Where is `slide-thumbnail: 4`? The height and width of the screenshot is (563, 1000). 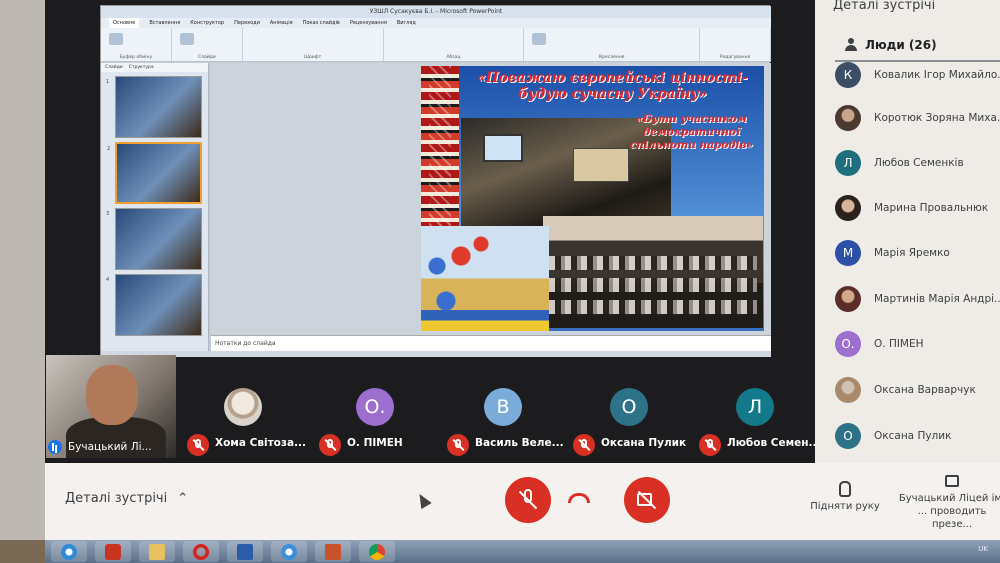 slide-thumbnail: 4 is located at coordinates (154, 305).